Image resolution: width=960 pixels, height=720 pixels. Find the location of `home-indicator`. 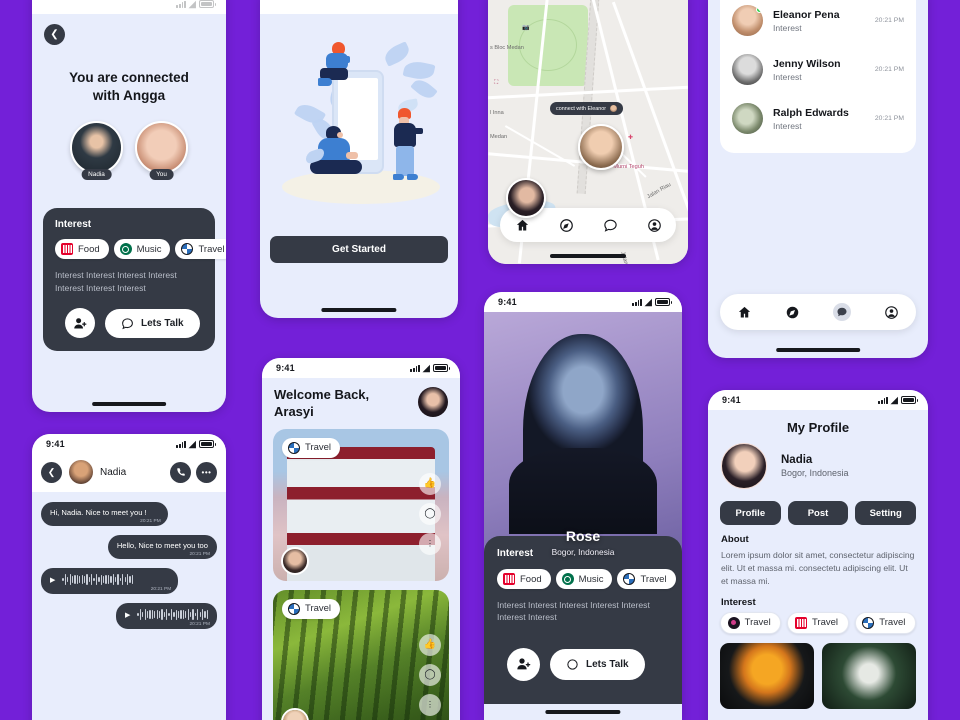

home-indicator is located at coordinates (818, 350).